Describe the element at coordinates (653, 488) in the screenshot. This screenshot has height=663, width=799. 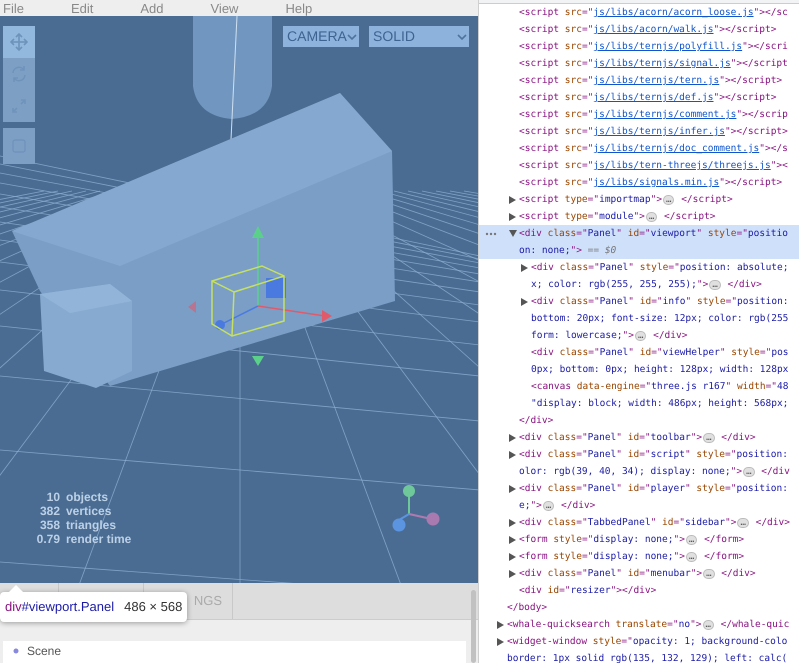
I see `code-line: <div class="Panel" id="player" style="position:` at that location.